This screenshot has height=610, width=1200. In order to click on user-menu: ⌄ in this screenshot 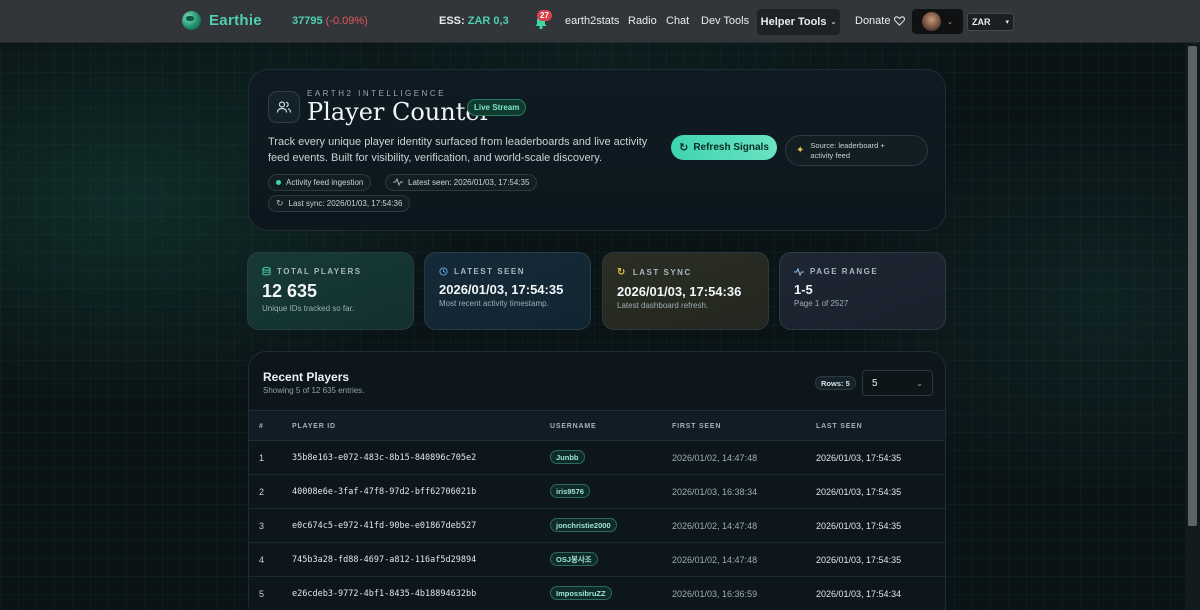, I will do `click(937, 21)`.